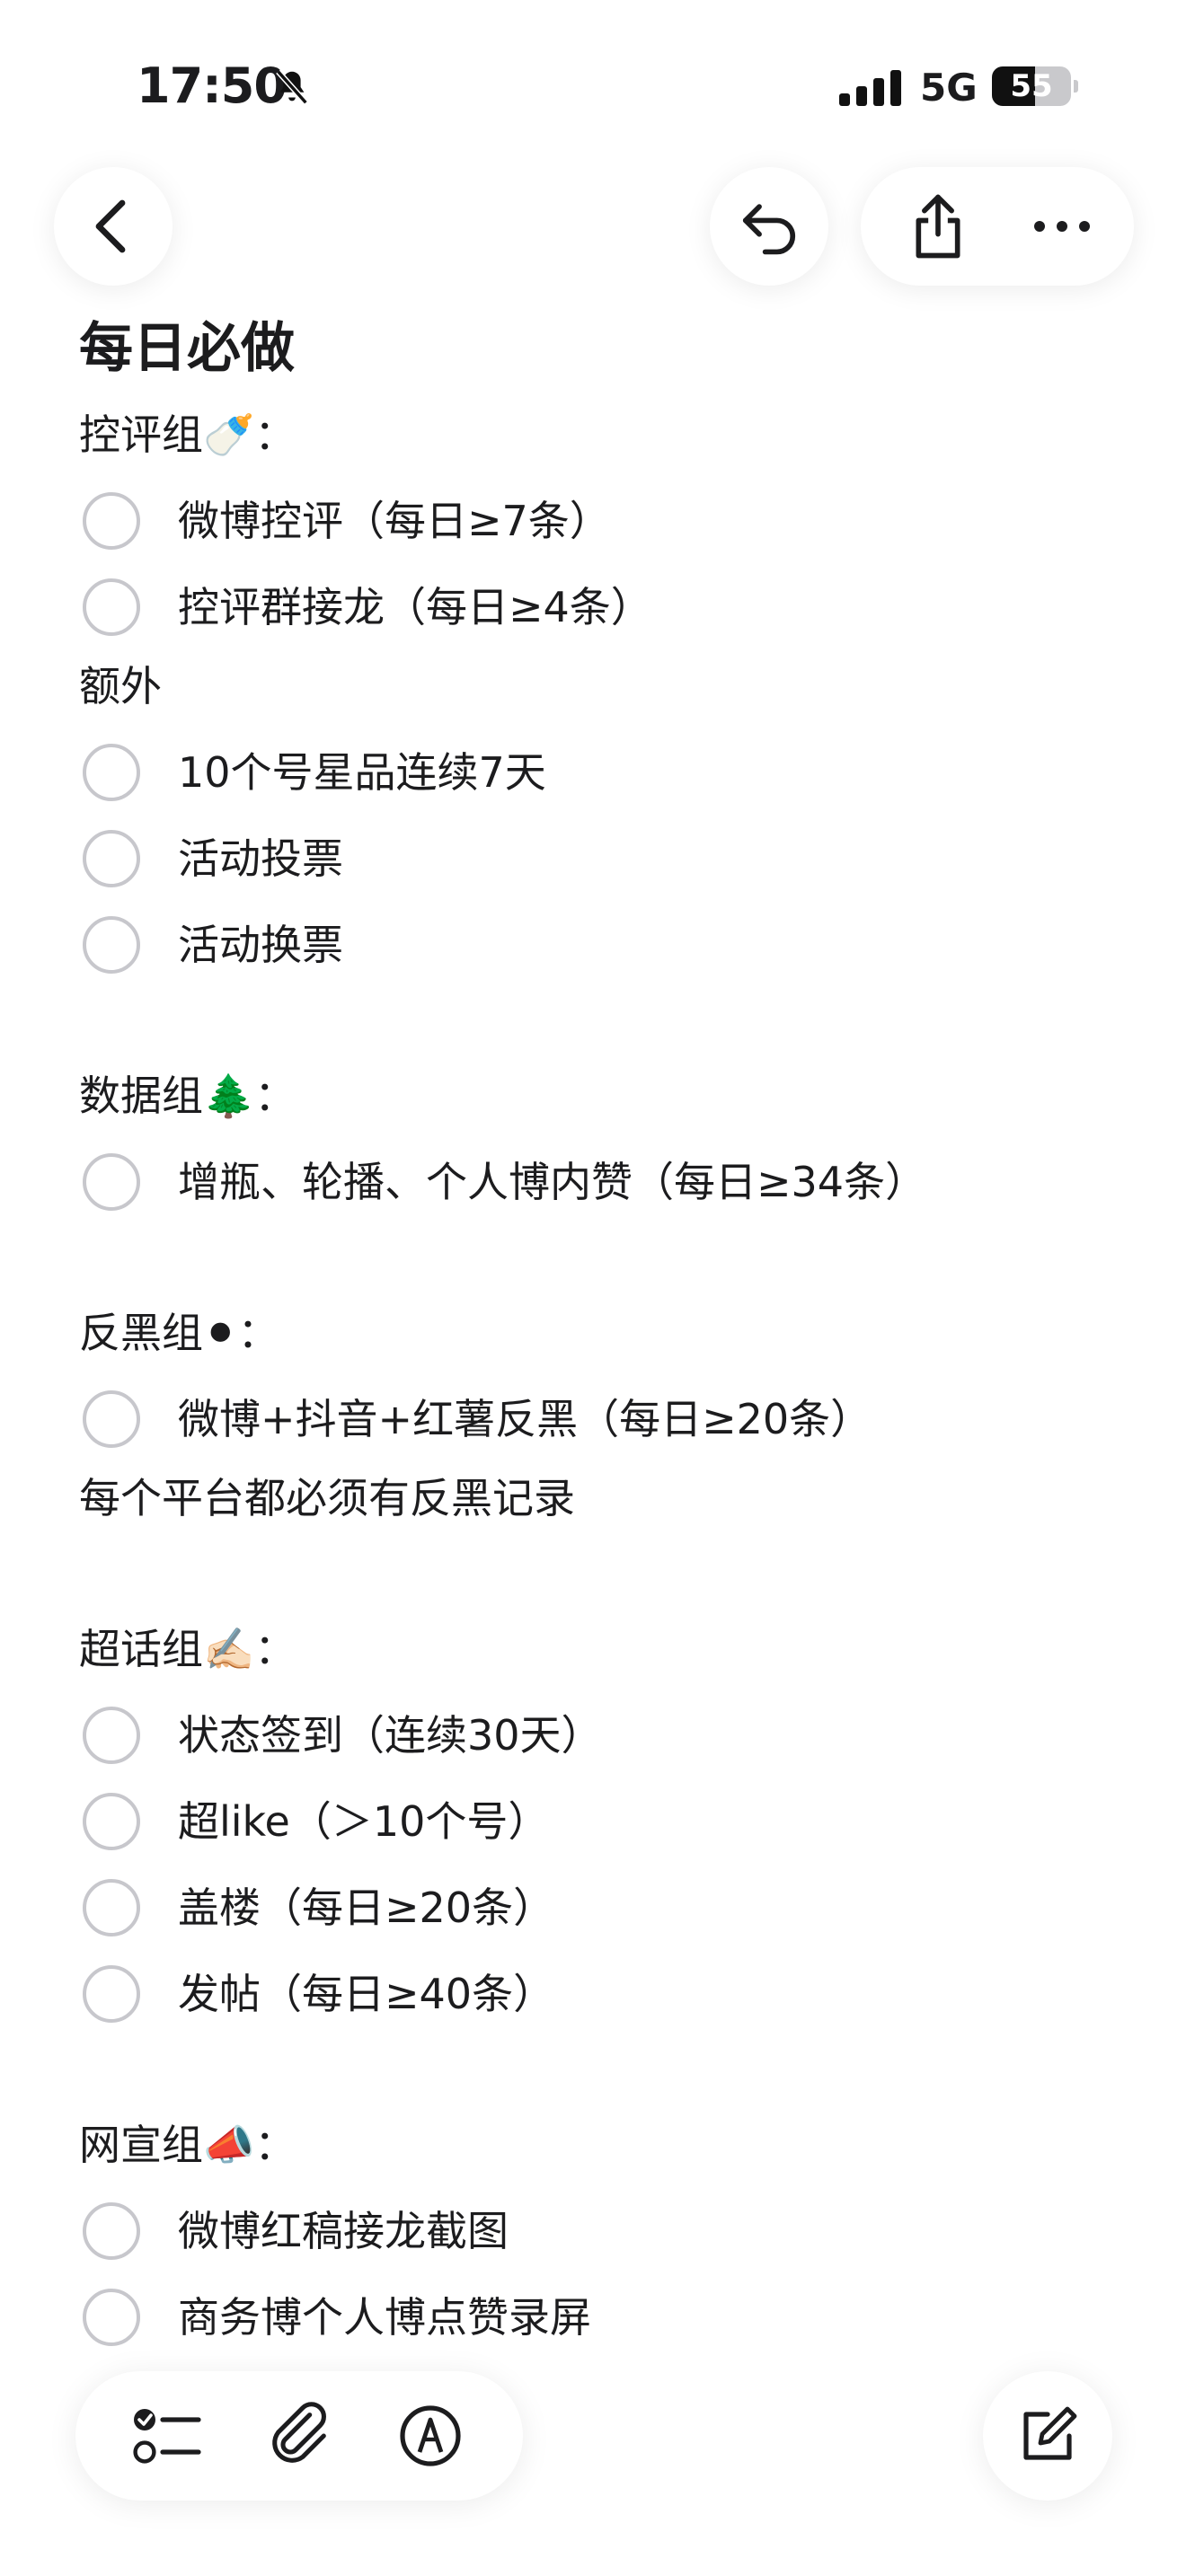 The height and width of the screenshot is (2576, 1186). I want to click on markup-button, so click(430, 2436).